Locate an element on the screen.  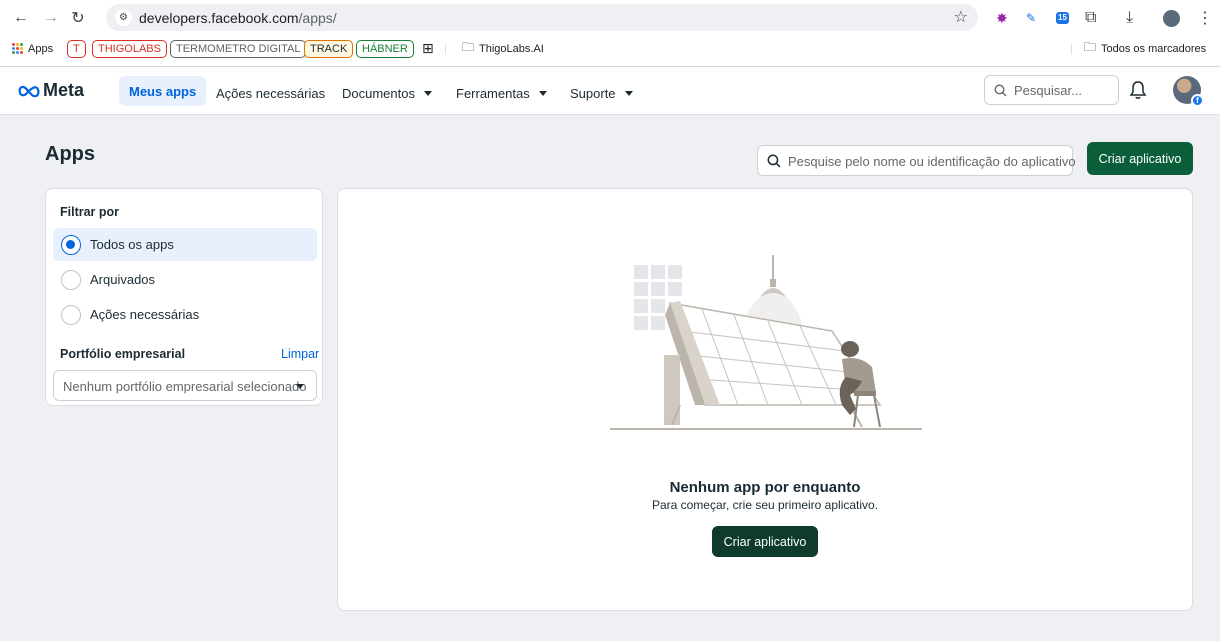
bookmark-thigolabs-ai: 🗀 ThigoLabs.AI is located at coordinates (503, 48).